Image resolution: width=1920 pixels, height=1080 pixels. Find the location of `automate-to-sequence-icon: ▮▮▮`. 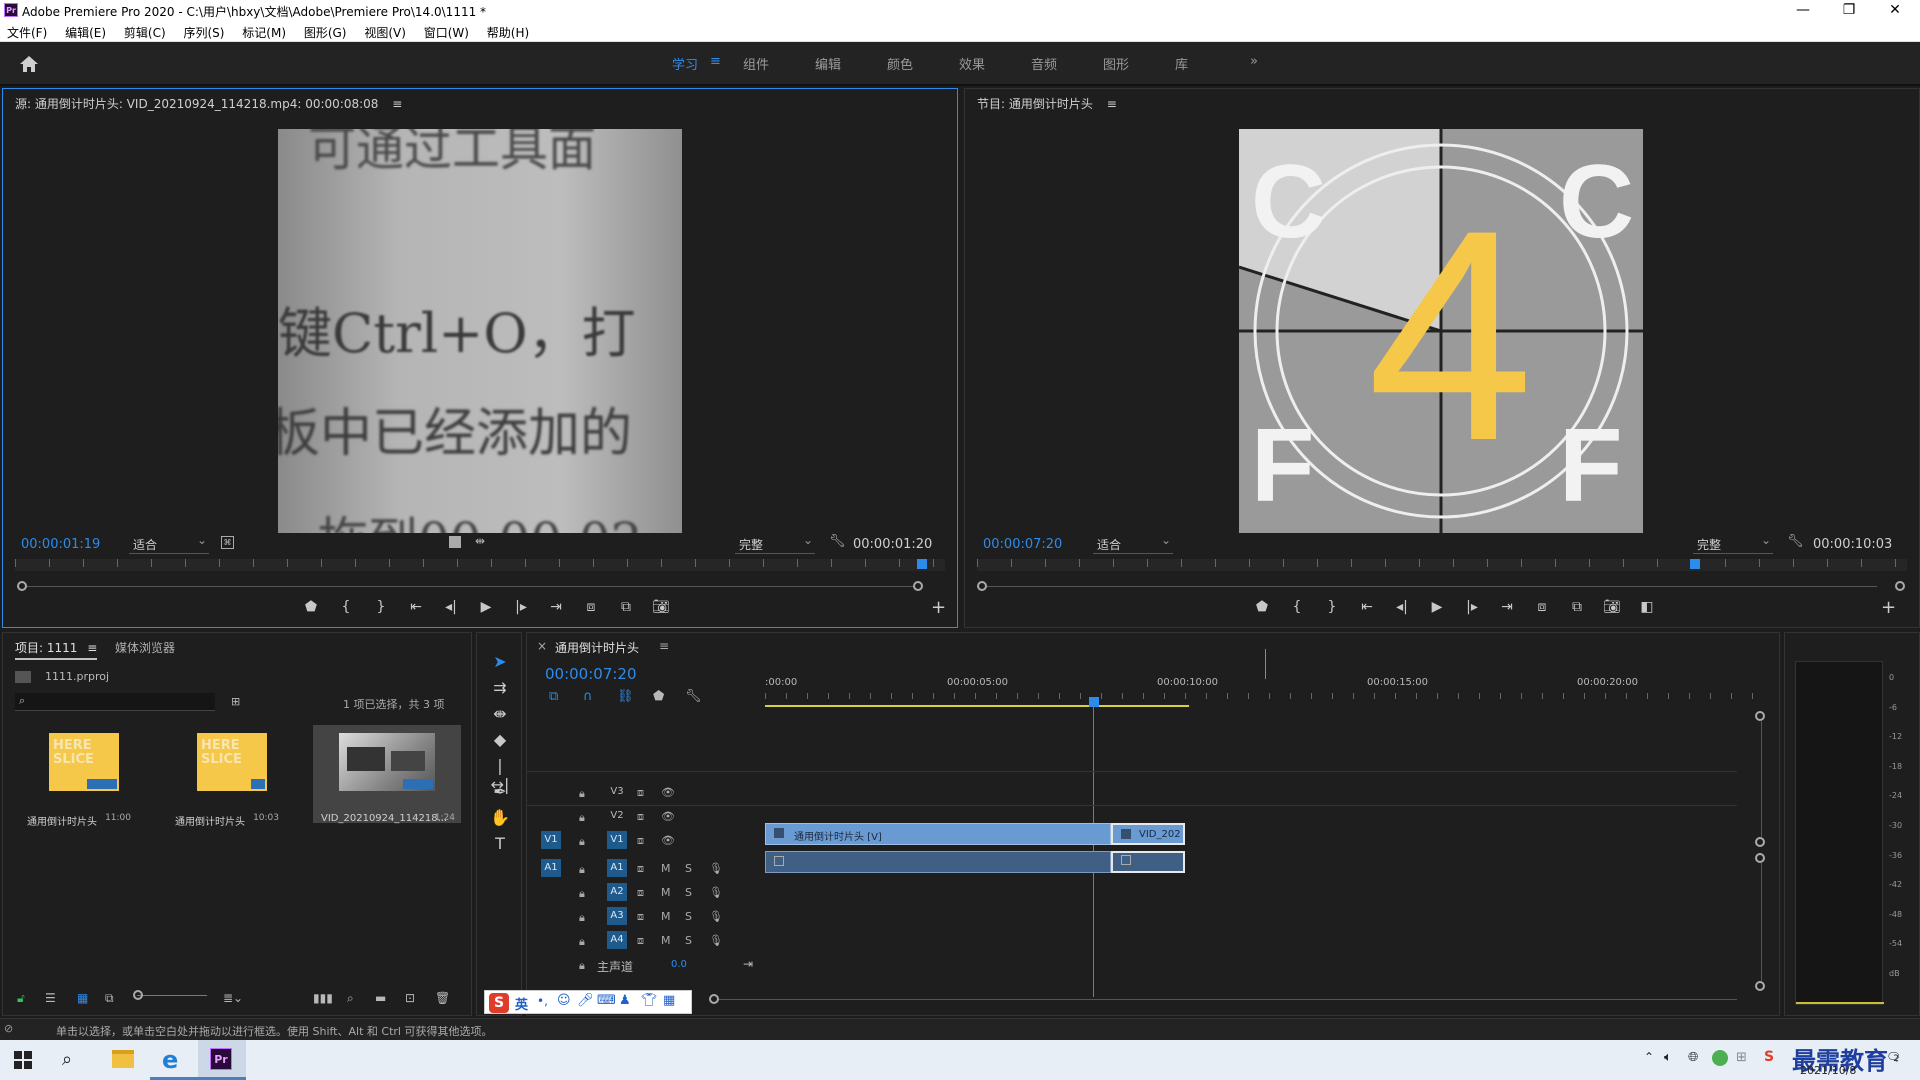

automate-to-sequence-icon: ▮▮▮ is located at coordinates (323, 998).